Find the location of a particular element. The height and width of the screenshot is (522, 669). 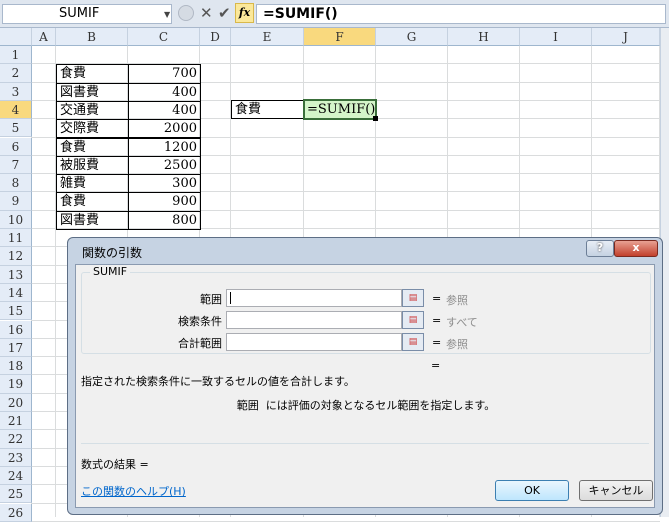

row-header-19: 19 is located at coordinates (16, 384).